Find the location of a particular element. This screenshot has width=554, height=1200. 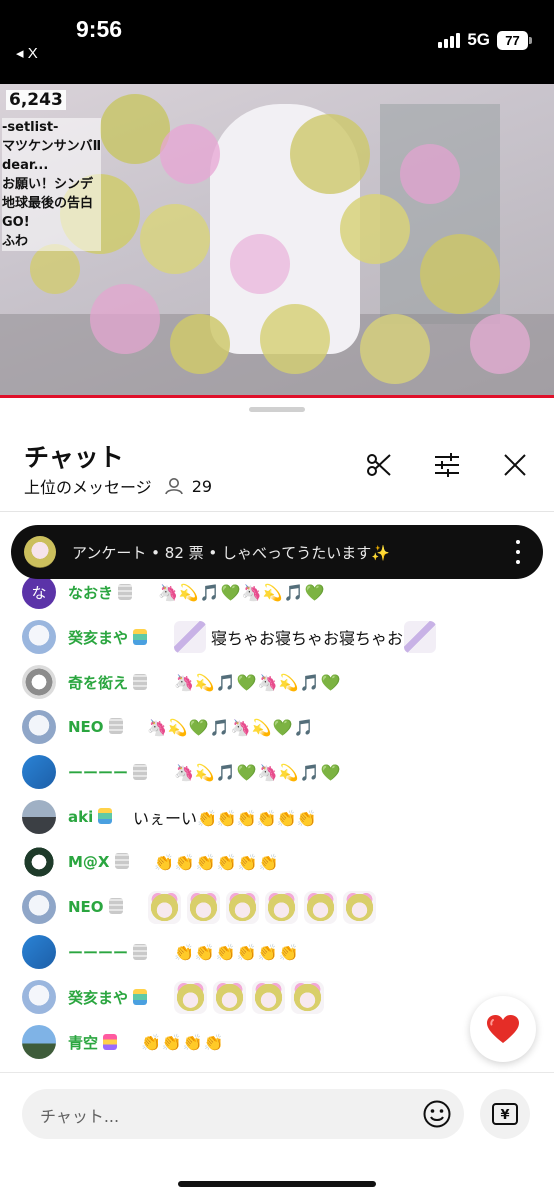

status-bar: 9:56 ◂ X 5G 77 is located at coordinates (277, 42).